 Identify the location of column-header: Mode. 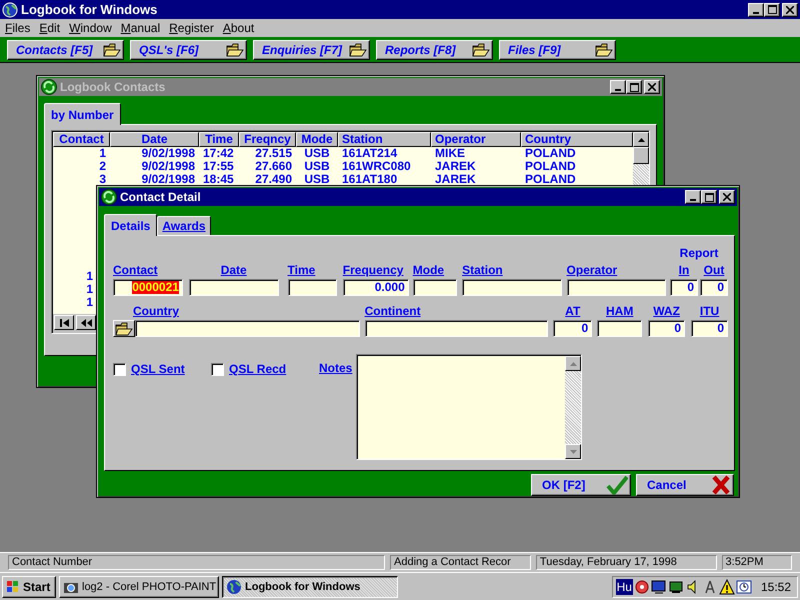
(317, 139).